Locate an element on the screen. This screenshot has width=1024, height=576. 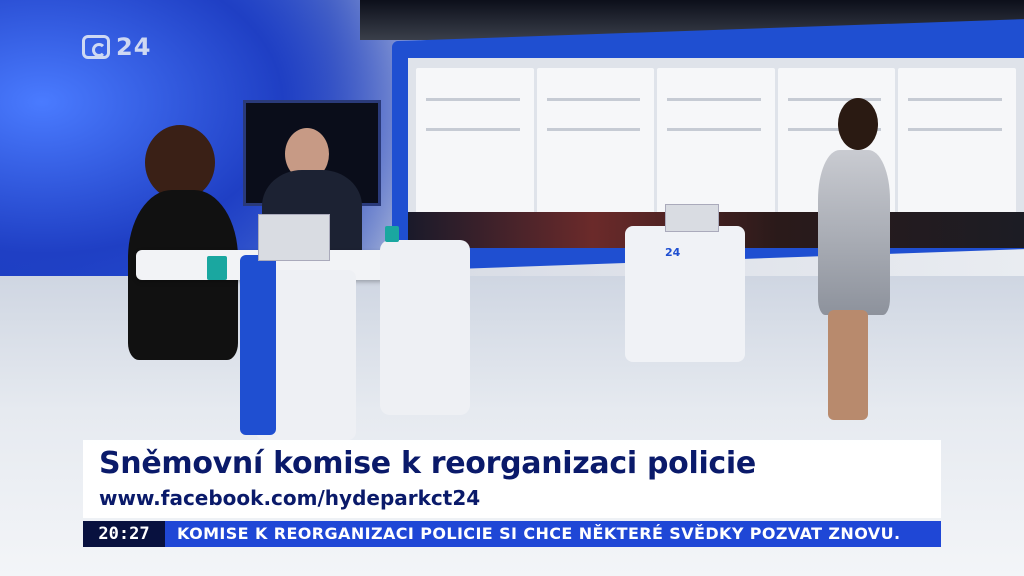
podium-laptop is located at coordinates (692, 218).